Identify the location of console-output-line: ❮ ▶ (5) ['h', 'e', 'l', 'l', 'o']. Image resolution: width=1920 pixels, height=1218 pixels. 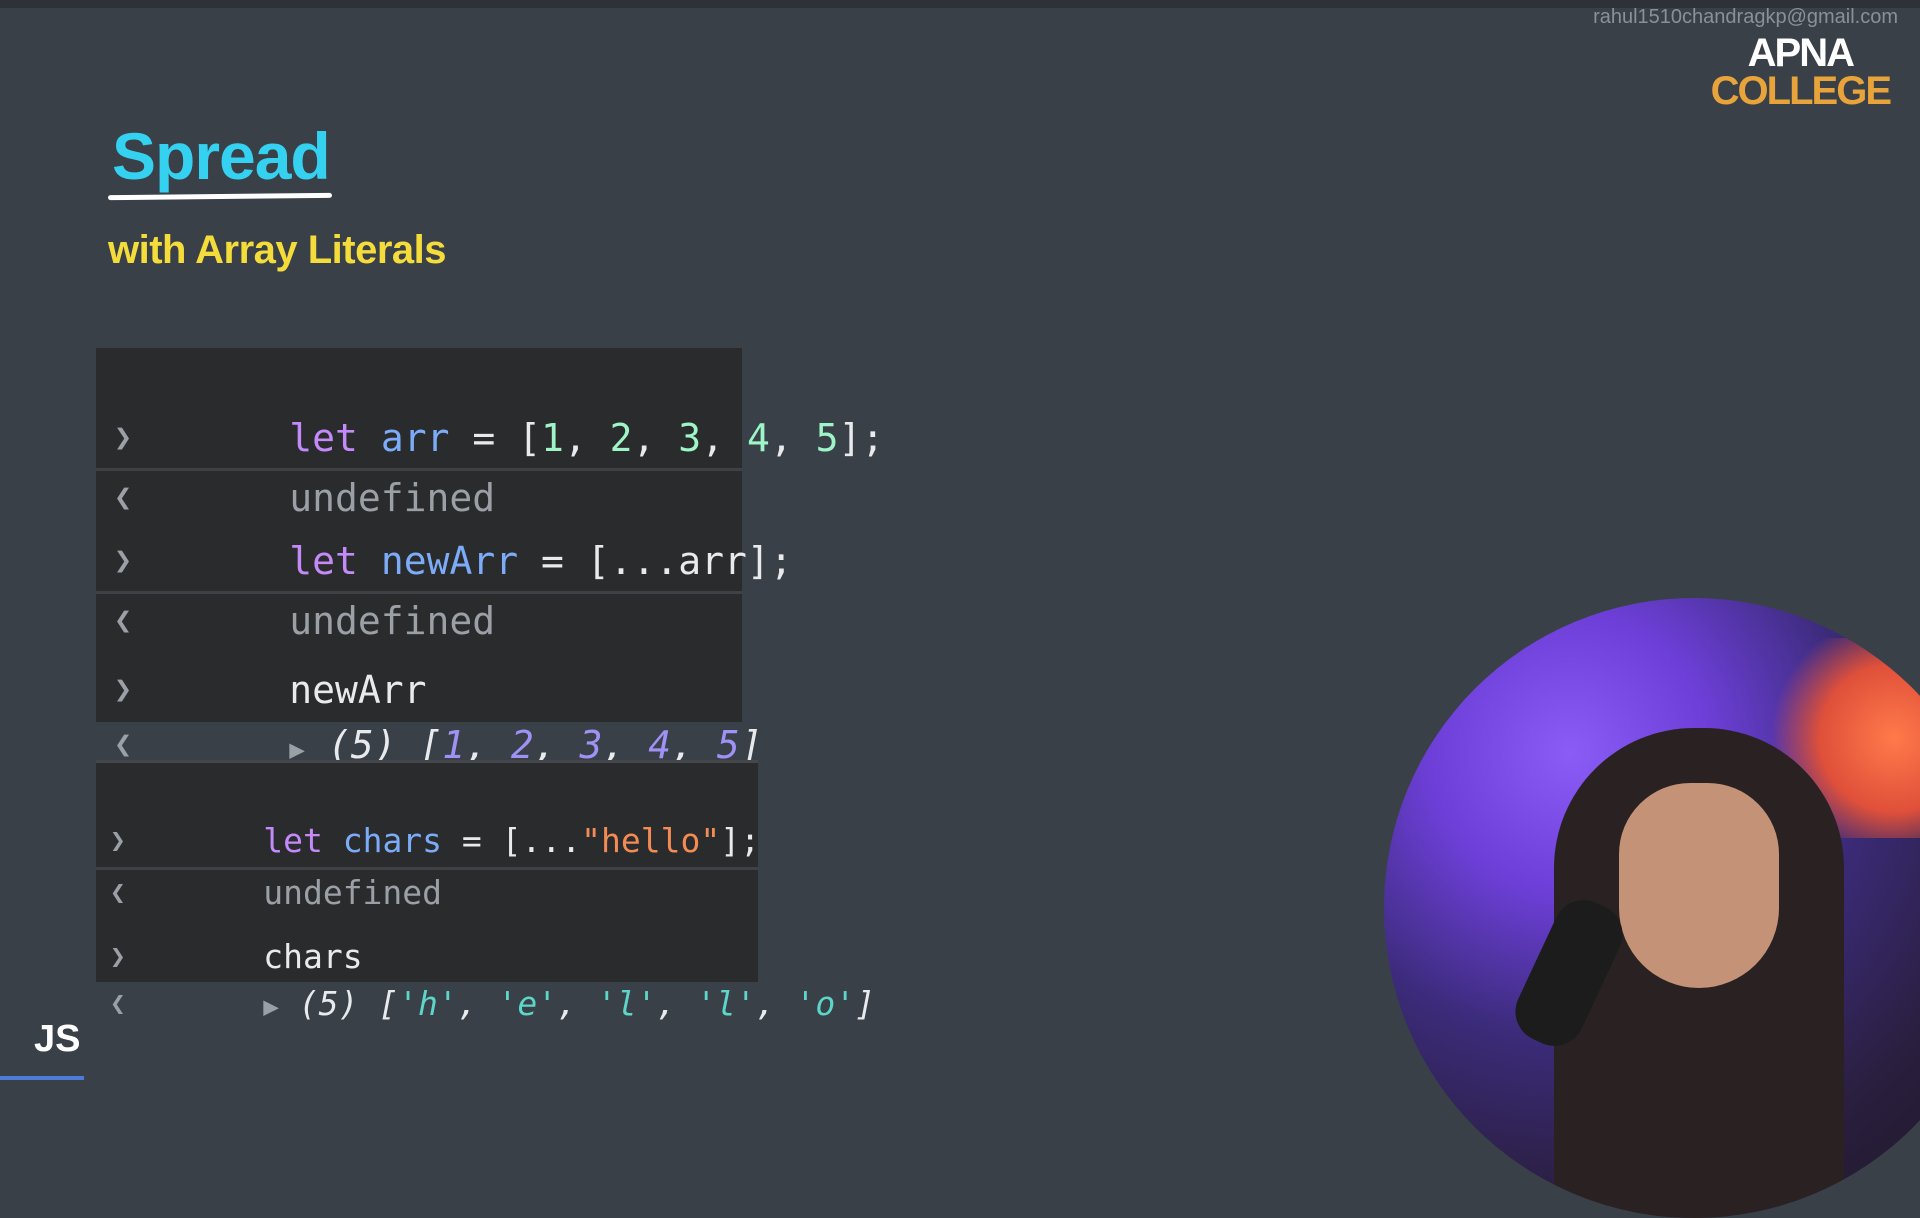
(485, 974).